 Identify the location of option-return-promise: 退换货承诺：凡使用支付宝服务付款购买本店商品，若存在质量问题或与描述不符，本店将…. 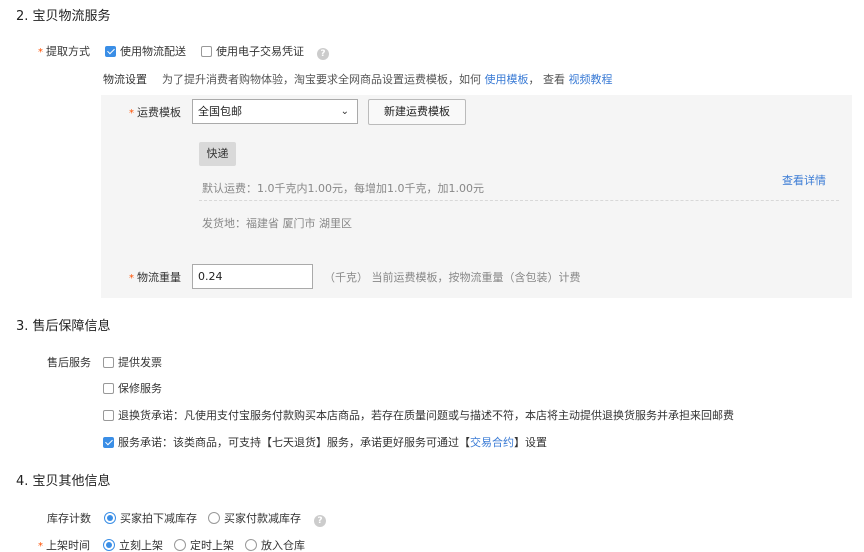
(418, 415).